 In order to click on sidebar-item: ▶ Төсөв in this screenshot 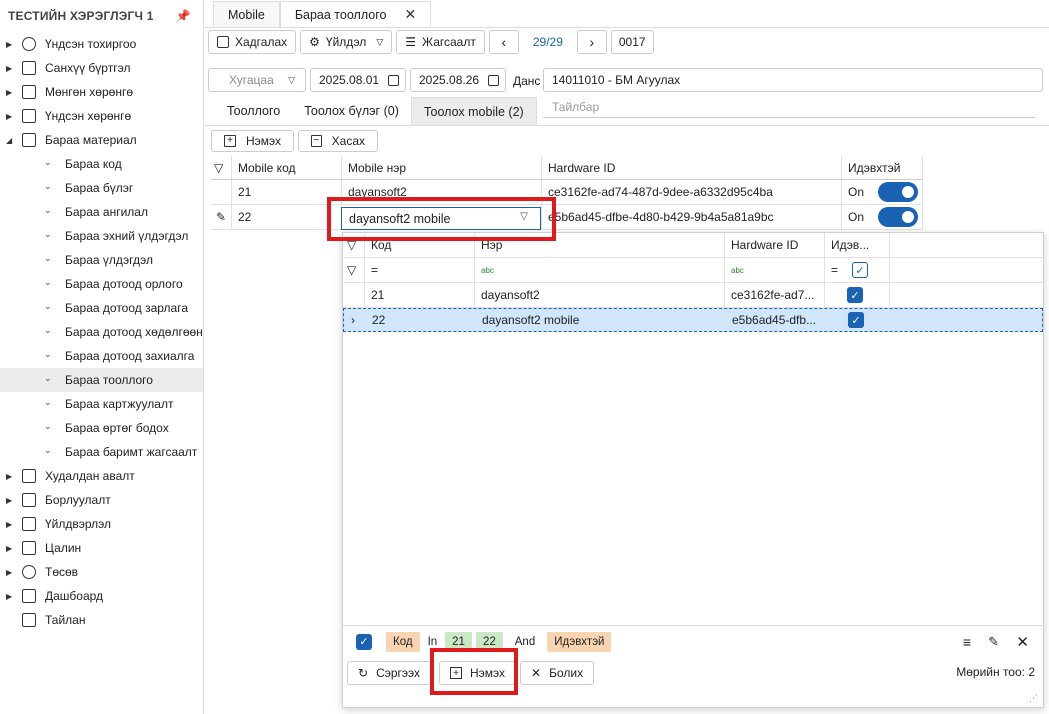, I will do `click(101, 572)`.